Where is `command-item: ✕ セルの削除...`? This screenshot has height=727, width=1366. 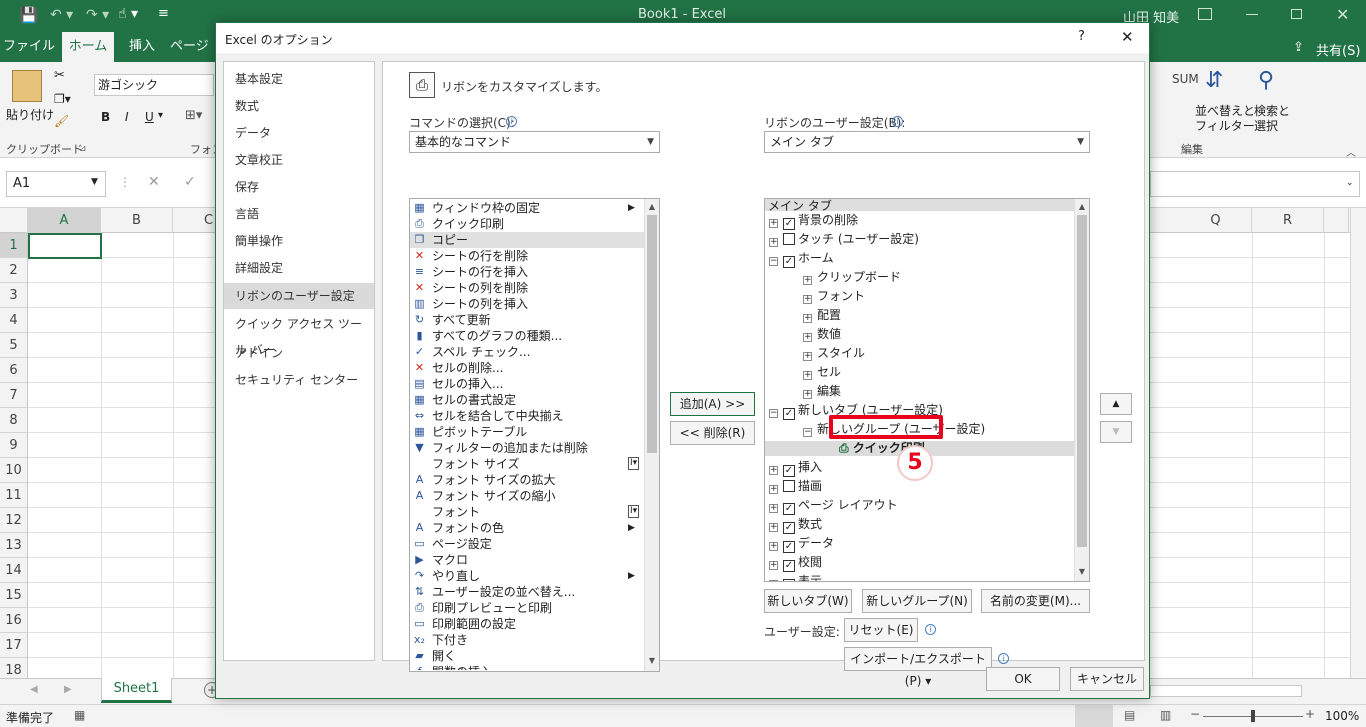
command-item: ✕ セルの削除... is located at coordinates (527, 368).